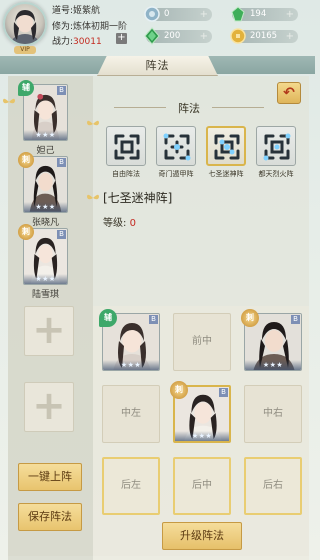 This screenshot has height=560, width=320. I want to click on formation-level: 等级: 0, so click(119, 221).